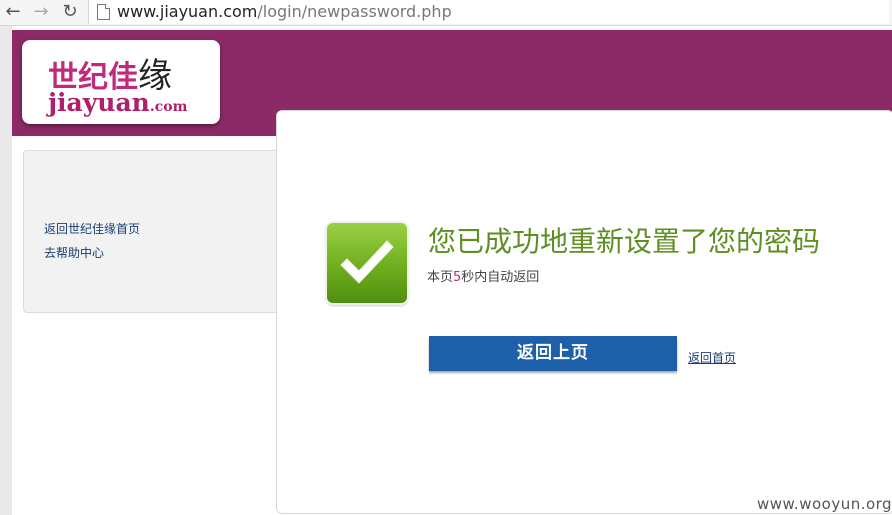  What do you see at coordinates (70, 12) in the screenshot?
I see `reload-icon: ↻` at bounding box center [70, 12].